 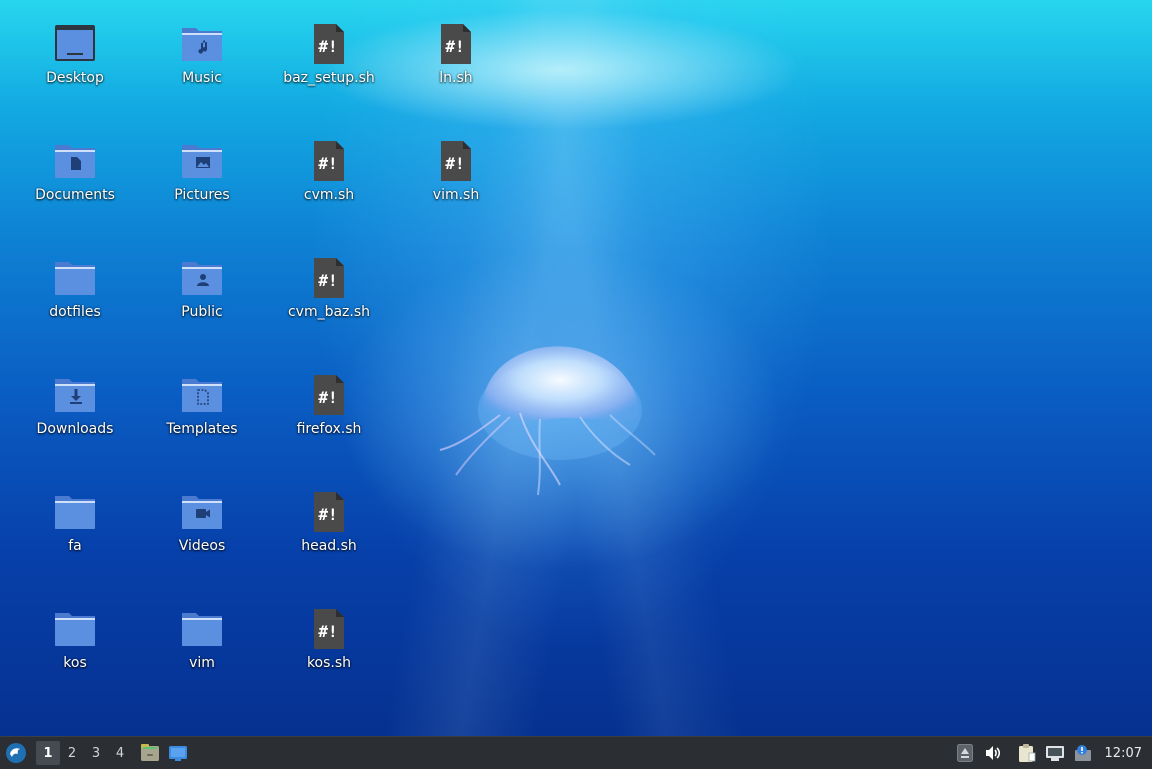 What do you see at coordinates (75, 546) in the screenshot?
I see `desktop-icon-label: fa` at bounding box center [75, 546].